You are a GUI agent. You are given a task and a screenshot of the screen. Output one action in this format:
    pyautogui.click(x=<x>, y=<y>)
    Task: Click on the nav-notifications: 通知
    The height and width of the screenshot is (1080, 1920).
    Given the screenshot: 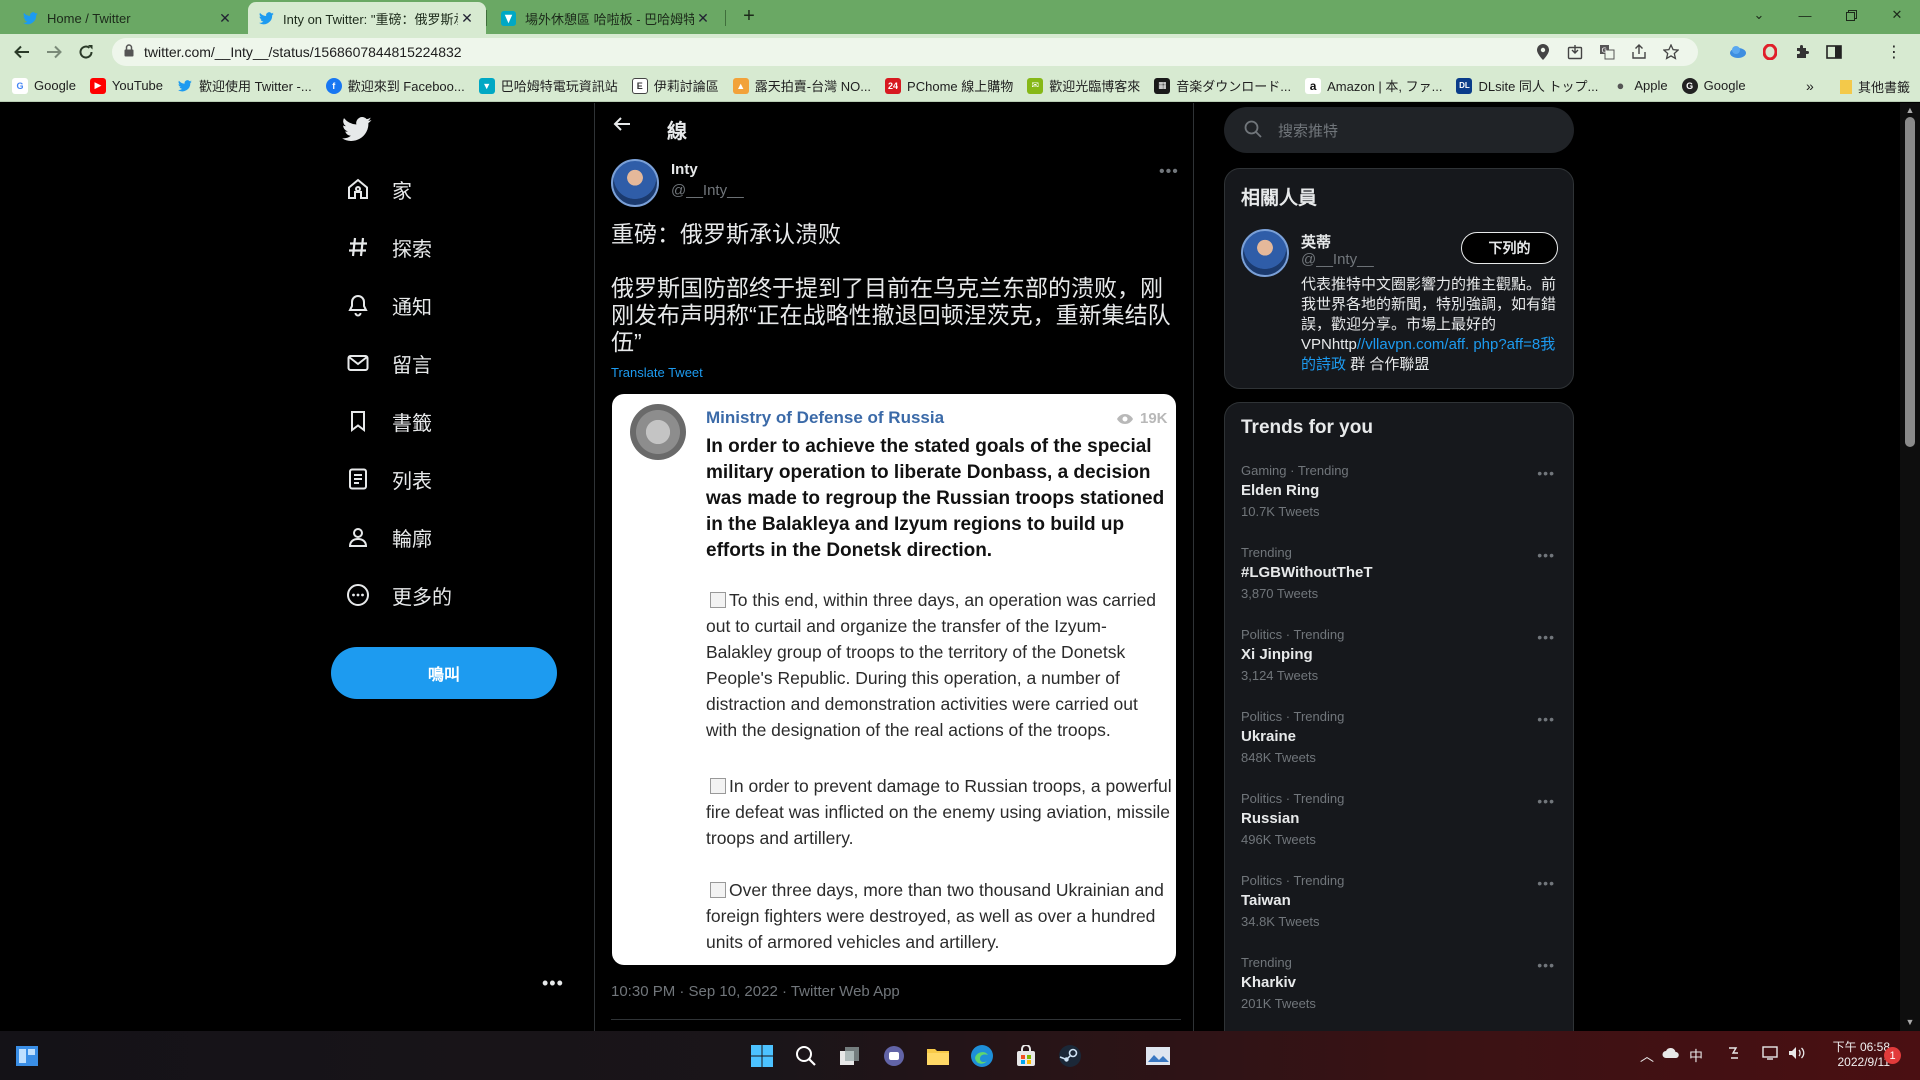 What is the action you would take?
    pyautogui.click(x=388, y=305)
    